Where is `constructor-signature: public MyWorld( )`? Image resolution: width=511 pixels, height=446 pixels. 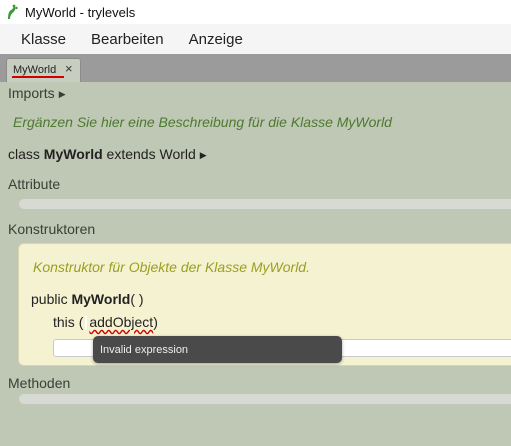
constructor-signature: public MyWorld( ) is located at coordinates (87, 299).